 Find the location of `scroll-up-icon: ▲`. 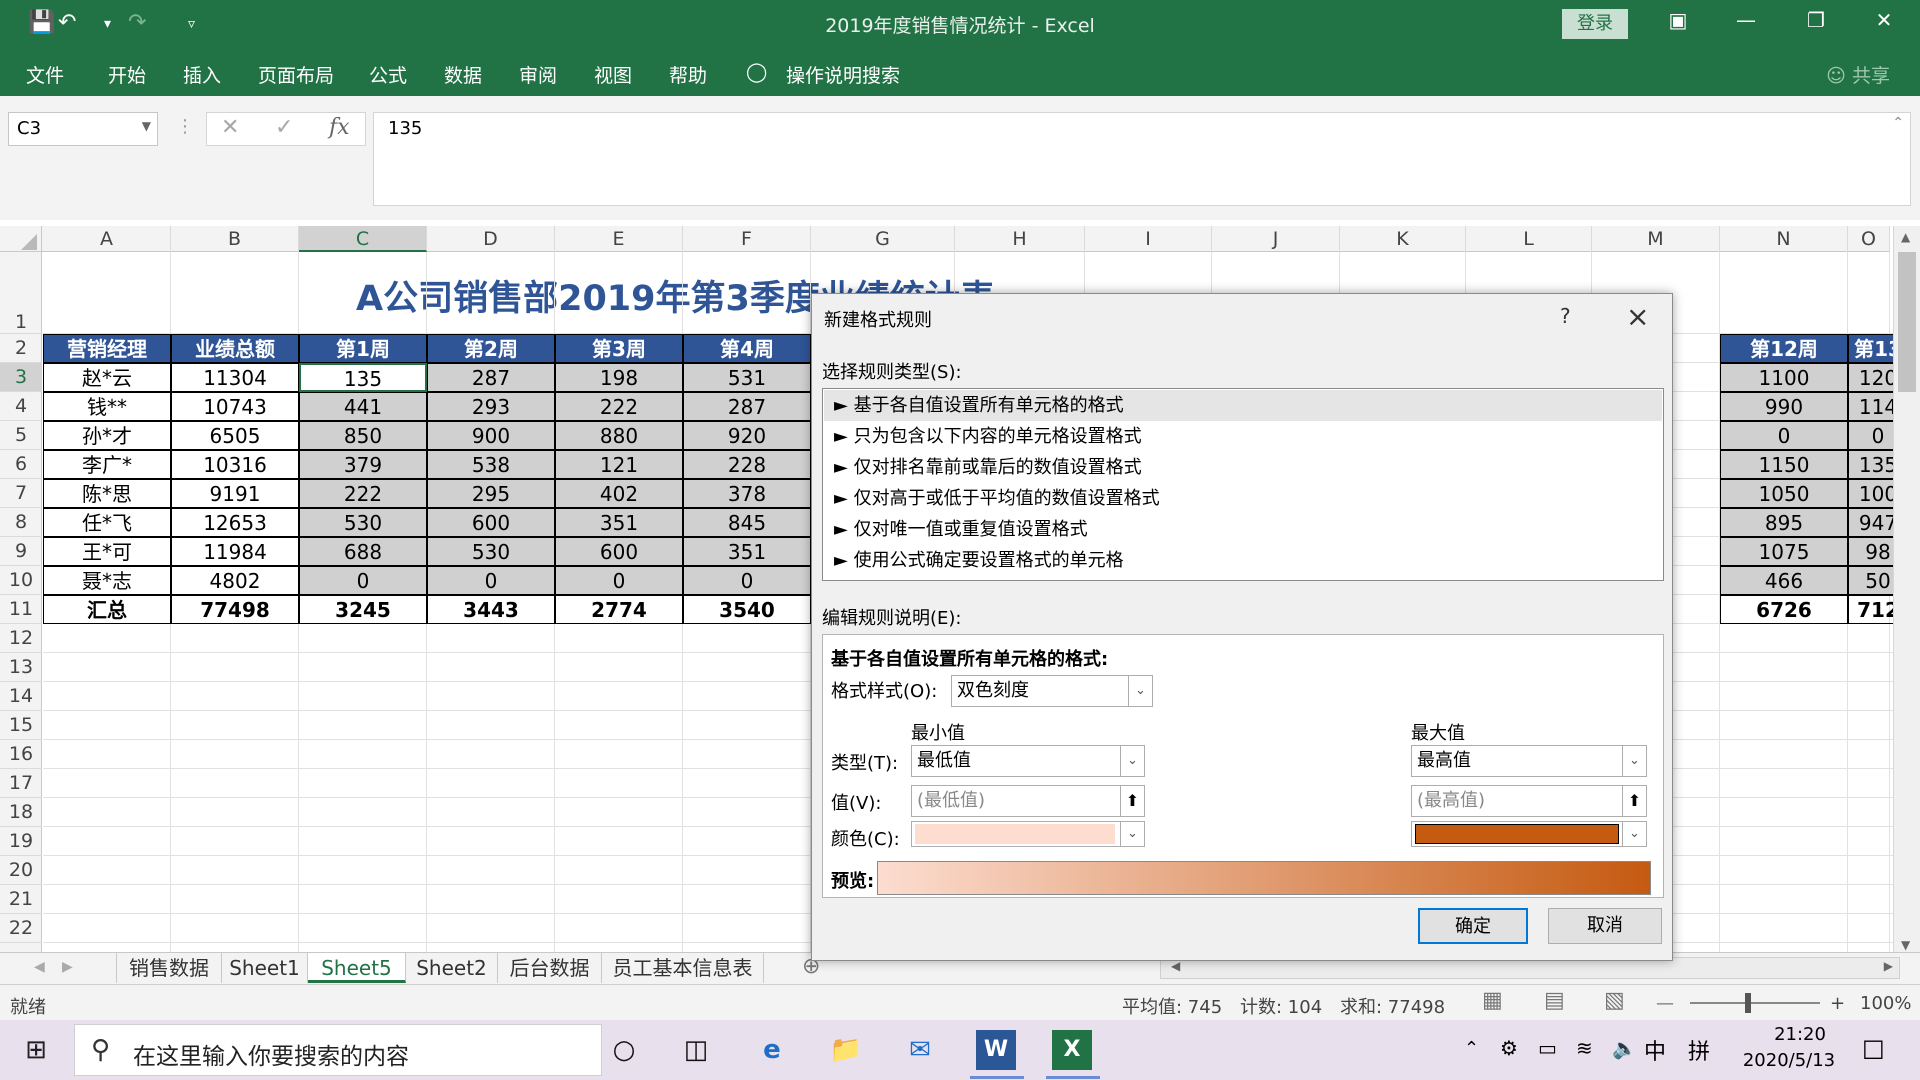

scroll-up-icon: ▲ is located at coordinates (1905, 237).